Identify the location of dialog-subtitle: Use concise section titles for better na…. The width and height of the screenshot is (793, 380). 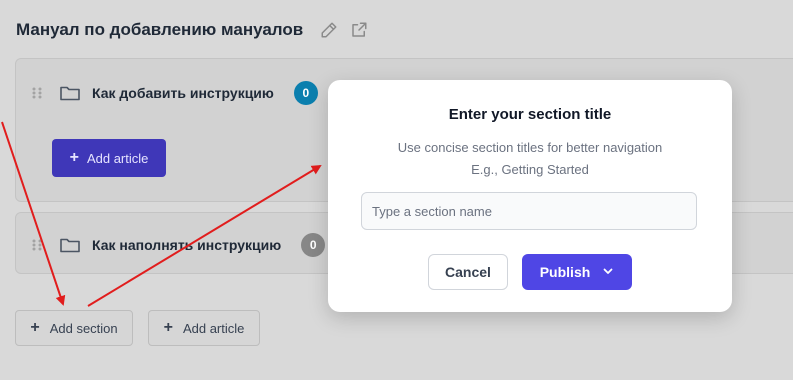
(530, 147).